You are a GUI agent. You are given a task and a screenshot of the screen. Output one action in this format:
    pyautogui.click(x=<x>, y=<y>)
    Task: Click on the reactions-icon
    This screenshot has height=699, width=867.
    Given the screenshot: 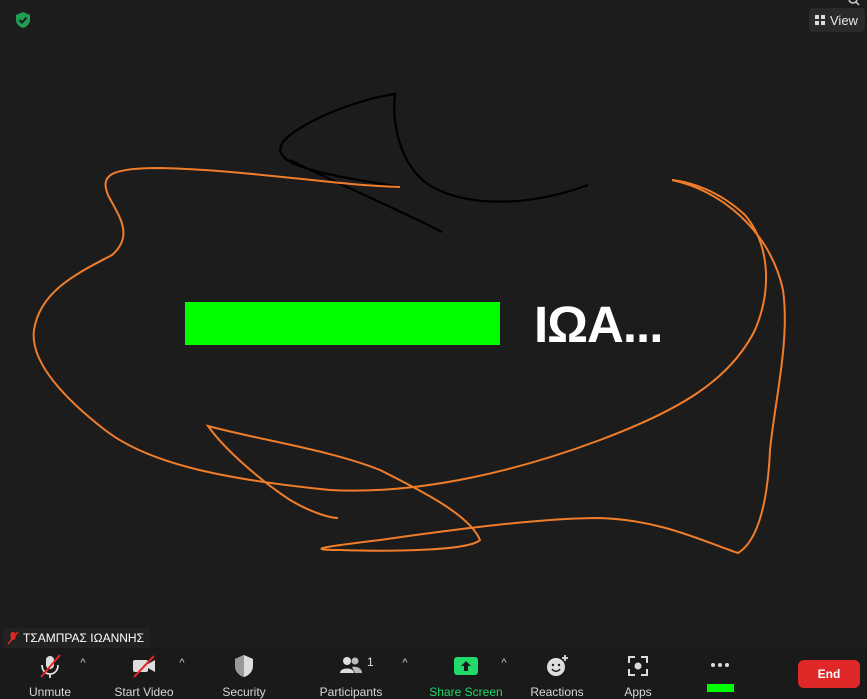 What is the action you would take?
    pyautogui.click(x=557, y=665)
    